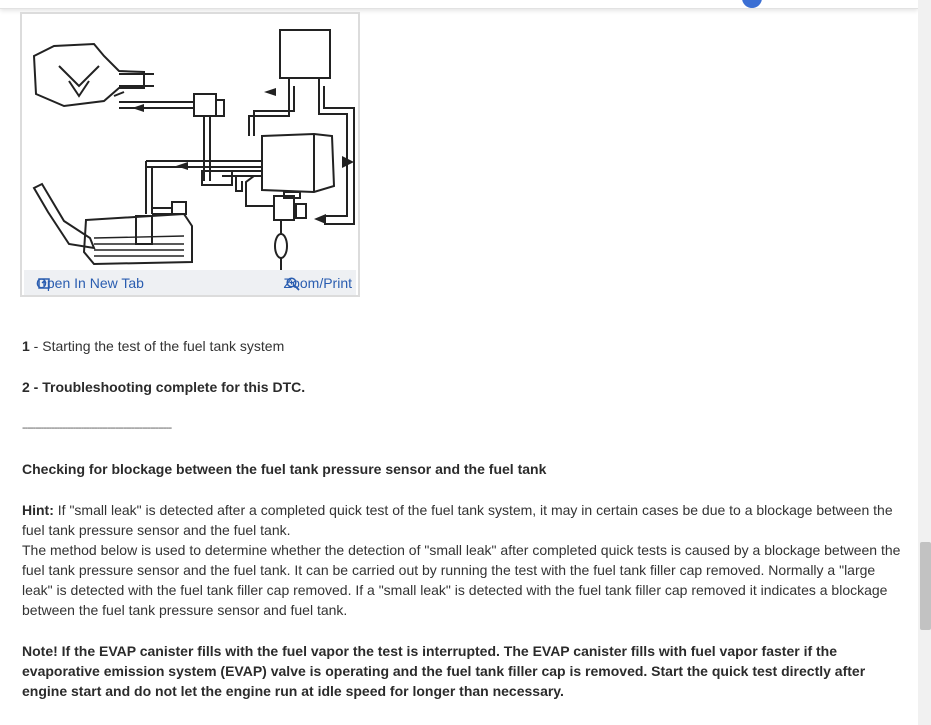 Image resolution: width=931 pixels, height=725 pixels. I want to click on evap-diagram-figure: Open In New Tab Zoom/Print, so click(190, 154).